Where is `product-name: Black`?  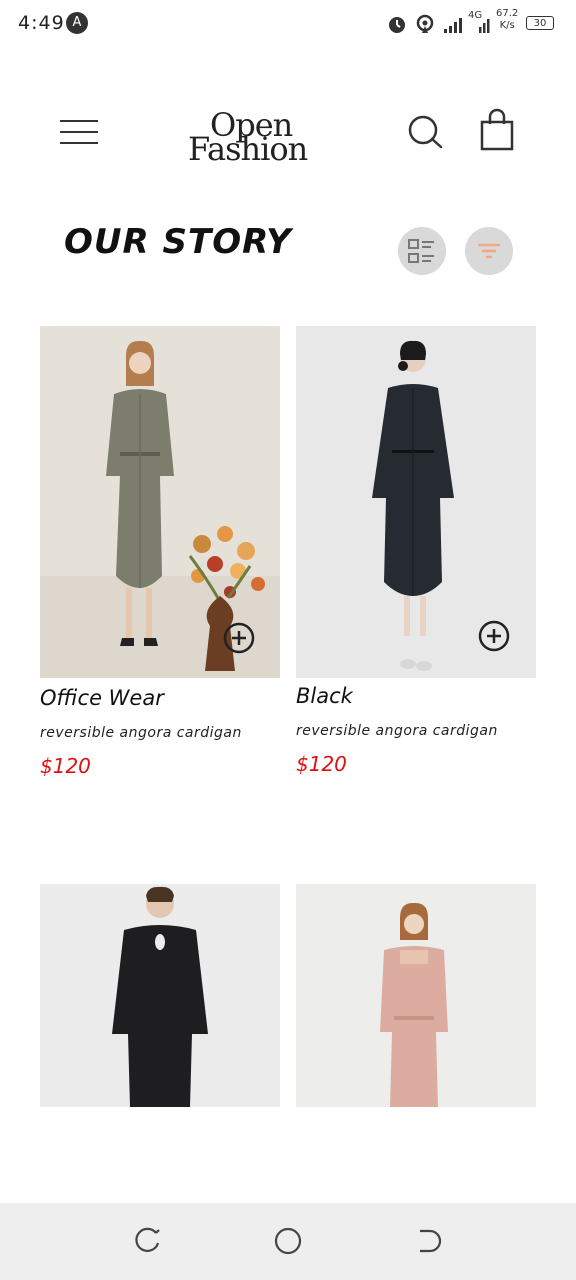
product-name: Black is located at coordinates (324, 696).